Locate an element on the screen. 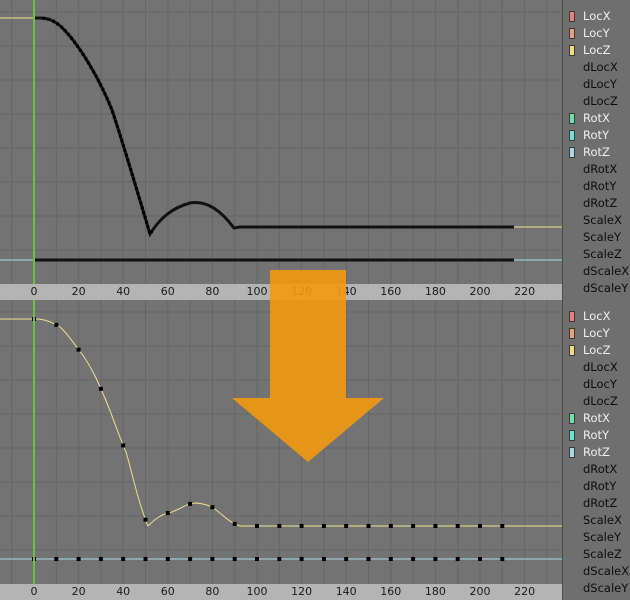 Image resolution: width=630 pixels, height=600 pixels. channel-label: ScaleZ is located at coordinates (602, 554).